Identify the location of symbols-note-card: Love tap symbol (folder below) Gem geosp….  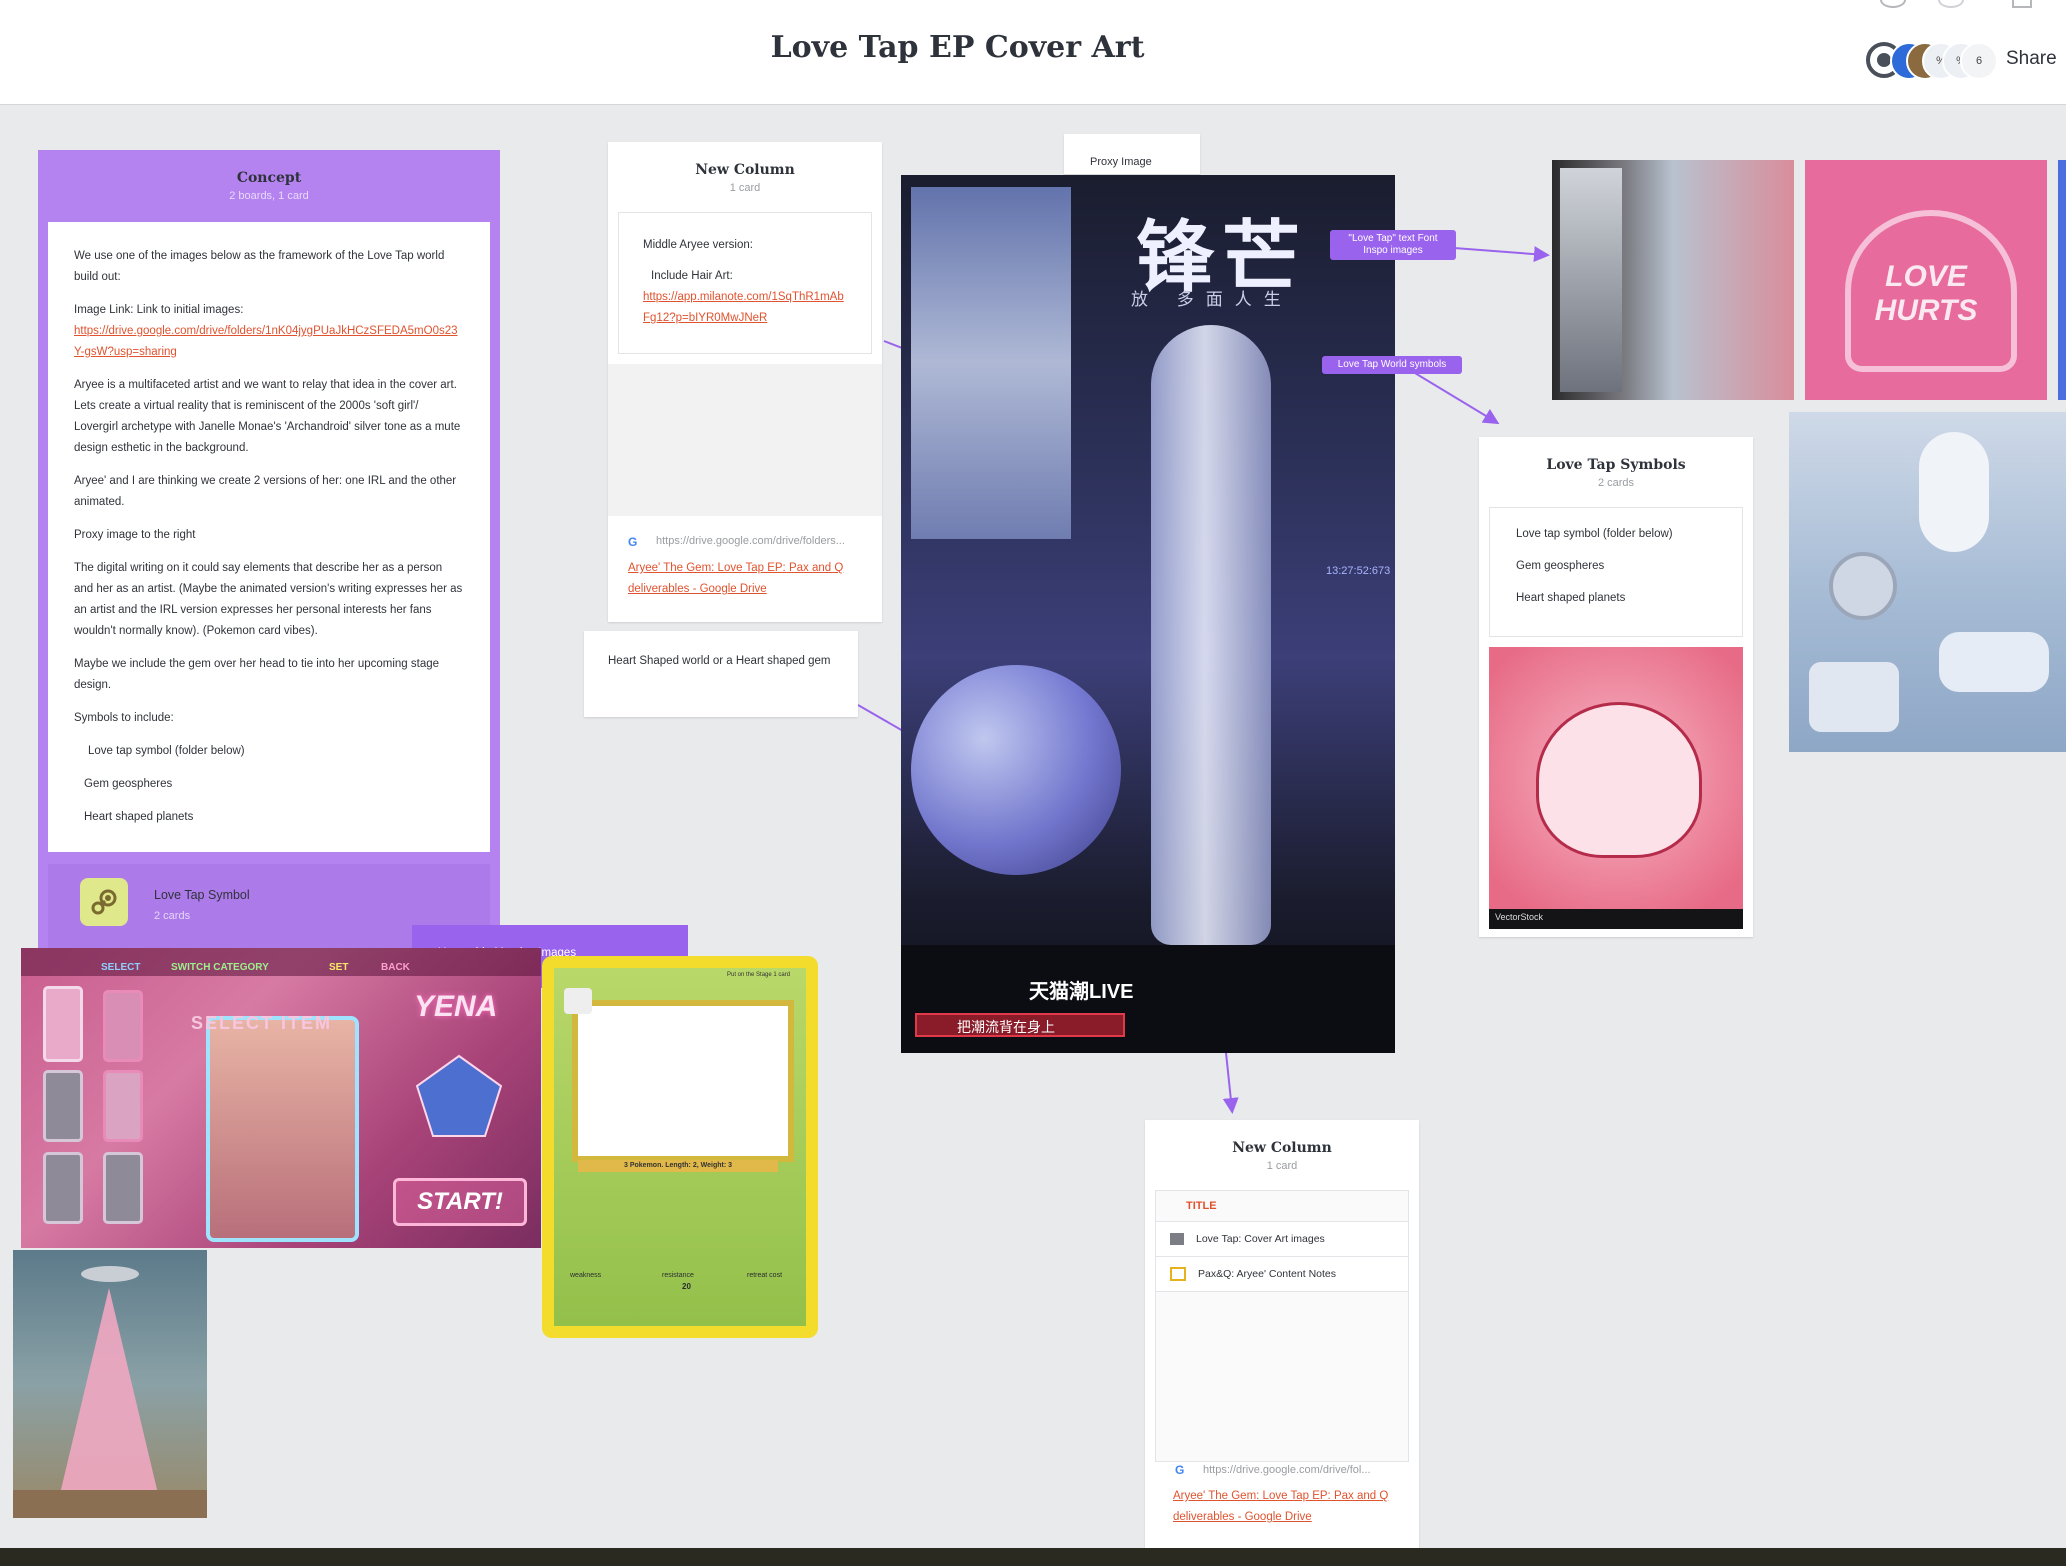
(1616, 572).